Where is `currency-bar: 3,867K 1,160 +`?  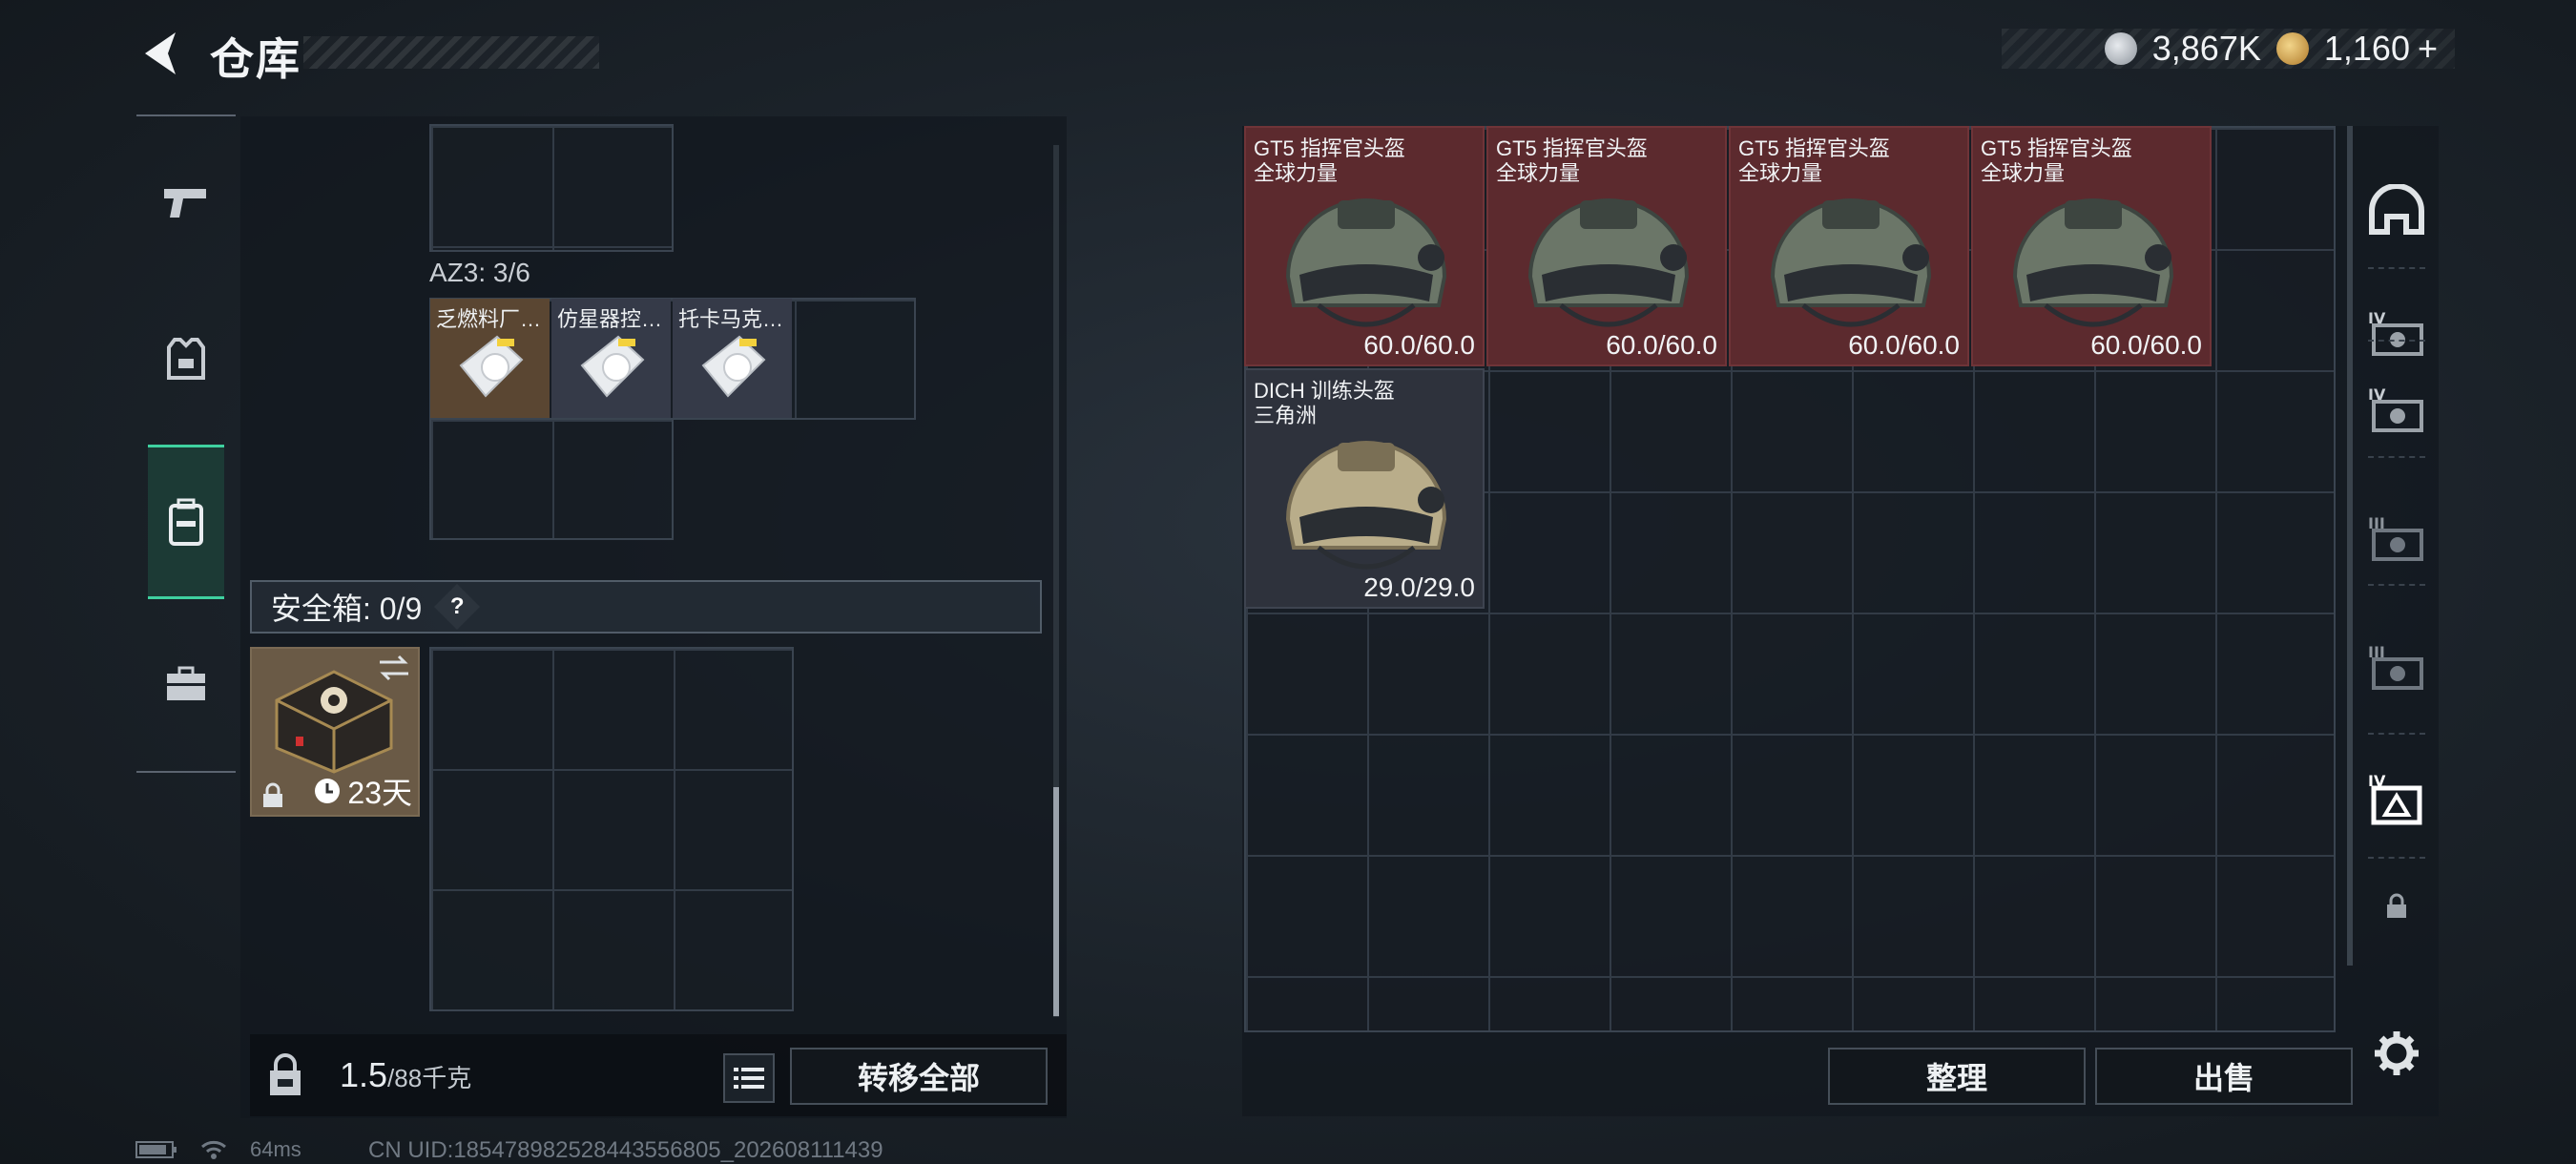
currency-bar: 3,867K 1,160 + is located at coordinates (2228, 49).